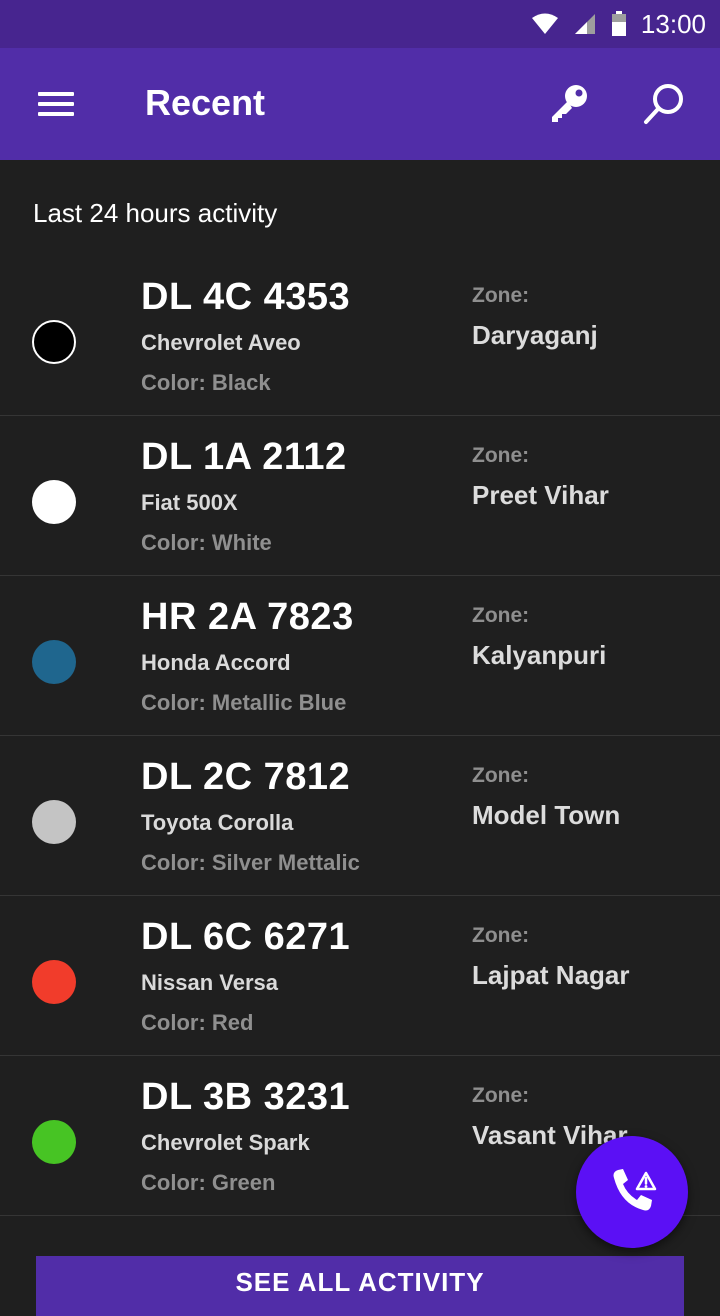 The width and height of the screenshot is (720, 1316). I want to click on car-model: Toyota Corolla, so click(217, 822).